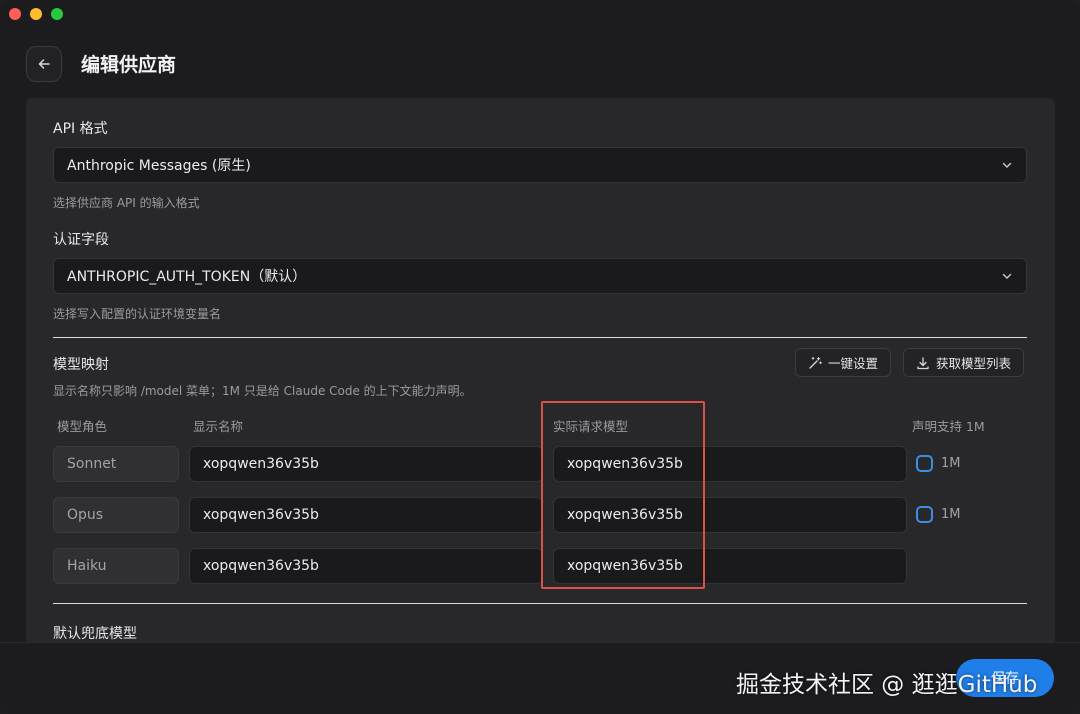  Describe the element at coordinates (623, 495) in the screenshot. I see `highlight-annotation-box` at that location.